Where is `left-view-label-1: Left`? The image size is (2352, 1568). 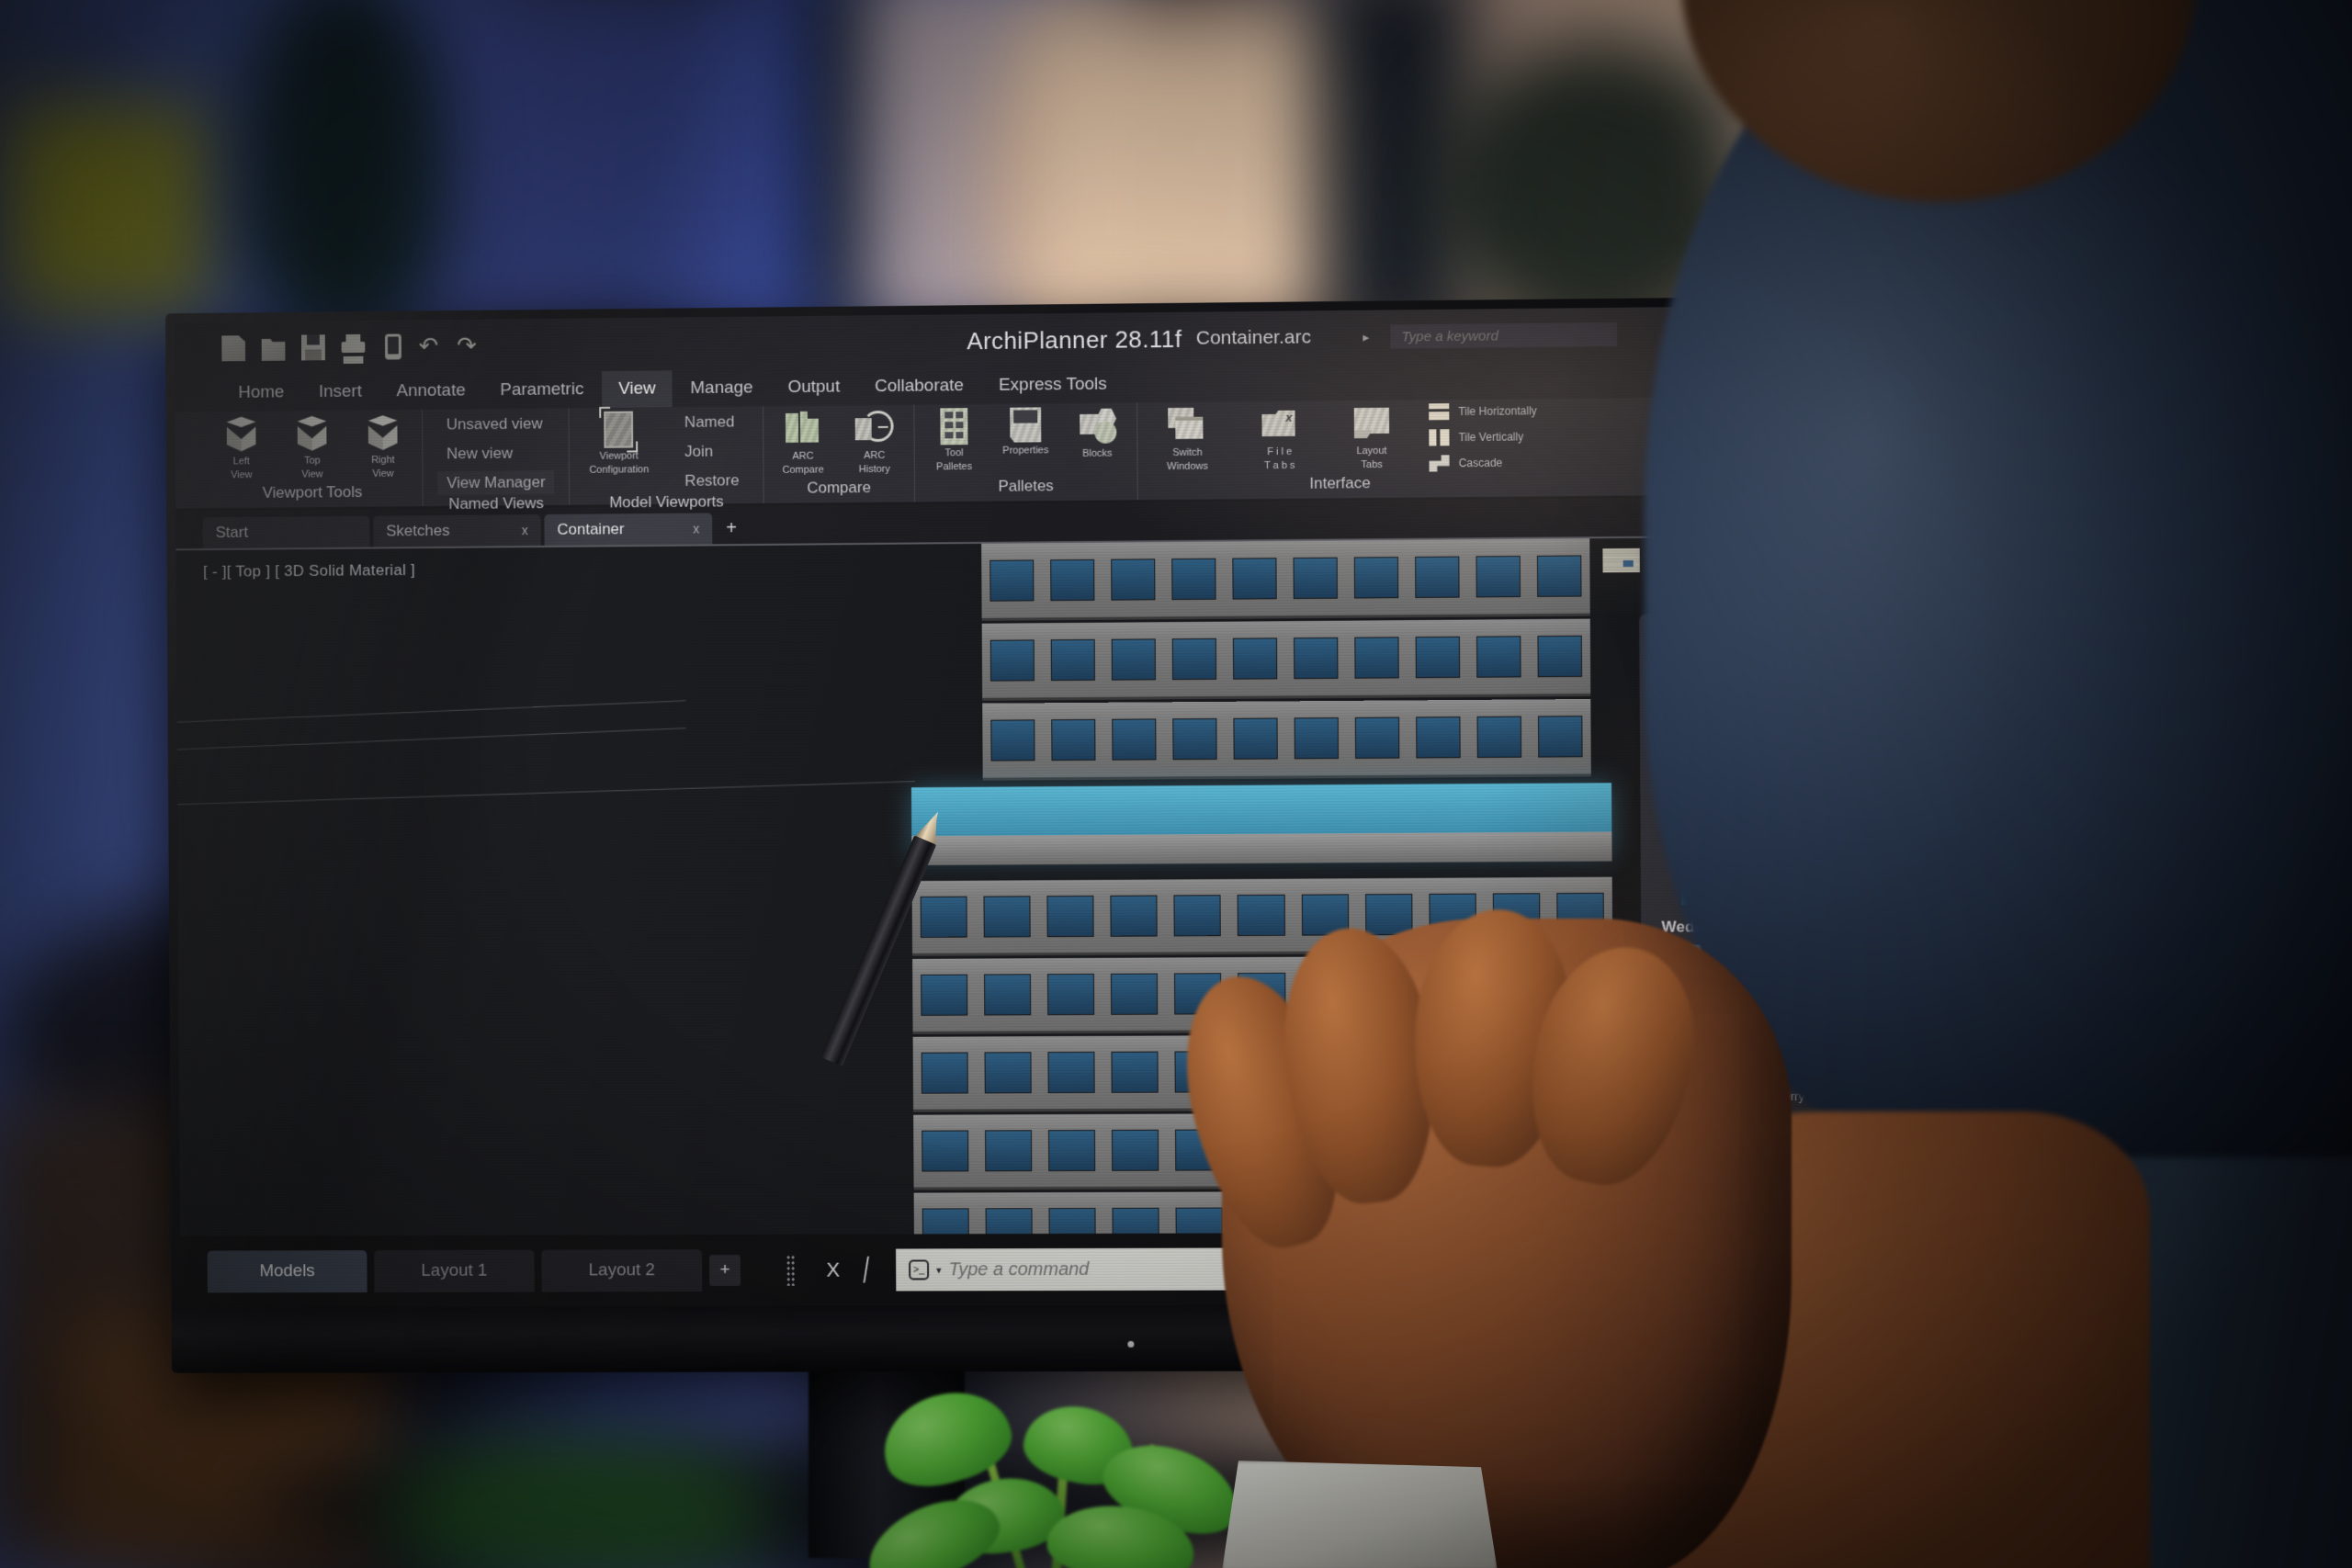 left-view-label-1: Left is located at coordinates (241, 462).